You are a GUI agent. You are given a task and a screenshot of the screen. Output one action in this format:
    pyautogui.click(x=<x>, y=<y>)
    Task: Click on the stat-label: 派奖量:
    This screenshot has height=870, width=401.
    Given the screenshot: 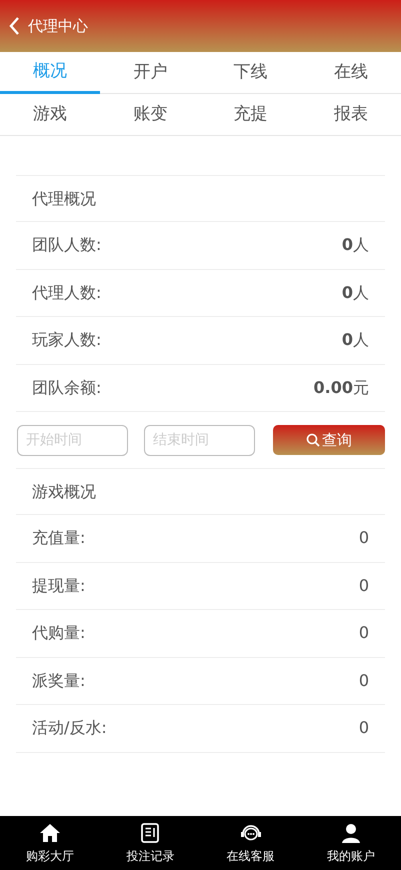 What is the action you would take?
    pyautogui.click(x=59, y=681)
    